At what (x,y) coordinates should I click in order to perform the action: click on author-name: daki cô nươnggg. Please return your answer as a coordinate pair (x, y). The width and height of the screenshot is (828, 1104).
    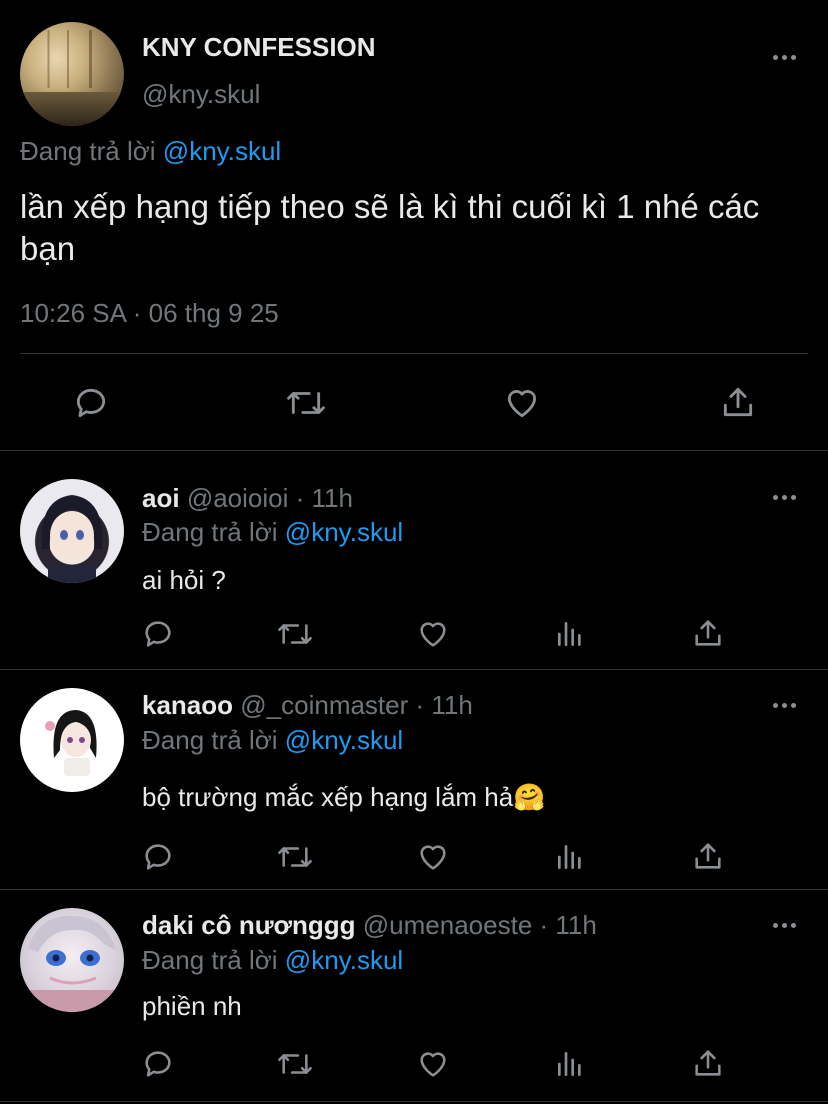
    Looking at the image, I should click on (249, 925).